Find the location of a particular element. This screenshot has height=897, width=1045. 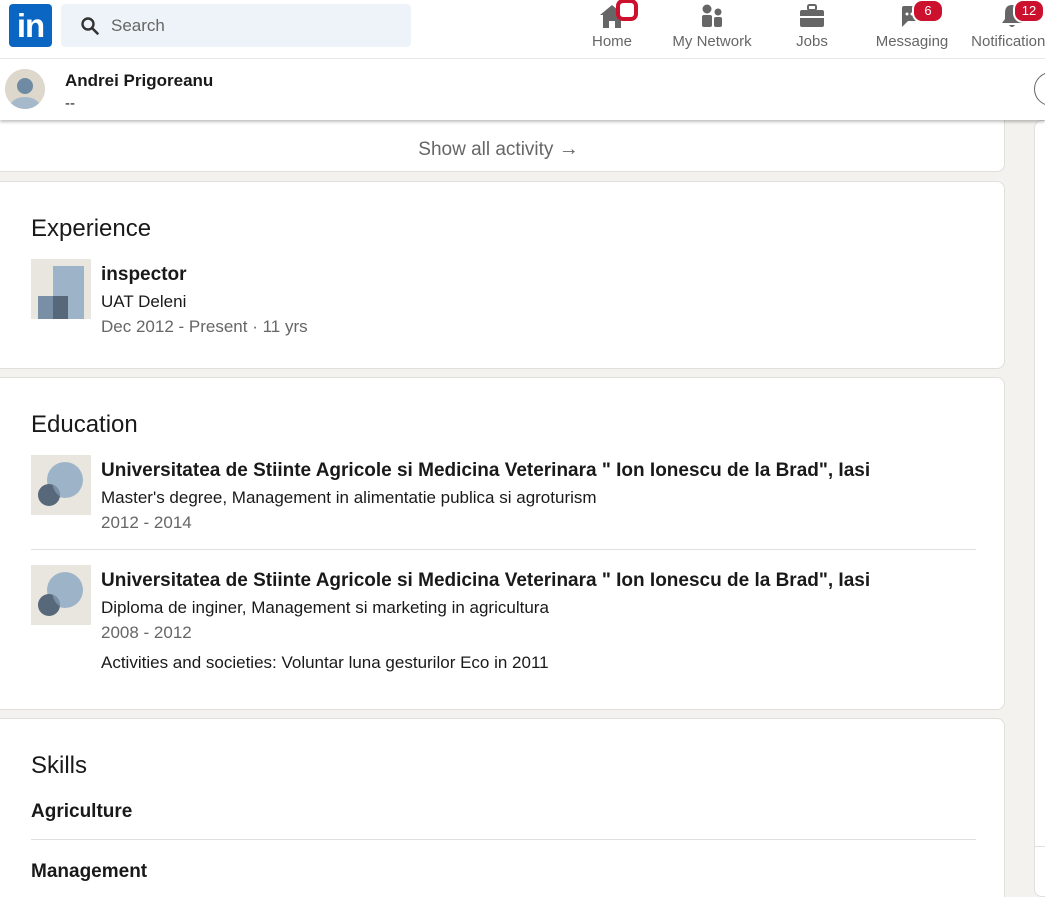

nav-notifications: 12 Notifications is located at coordinates (1006, 29).